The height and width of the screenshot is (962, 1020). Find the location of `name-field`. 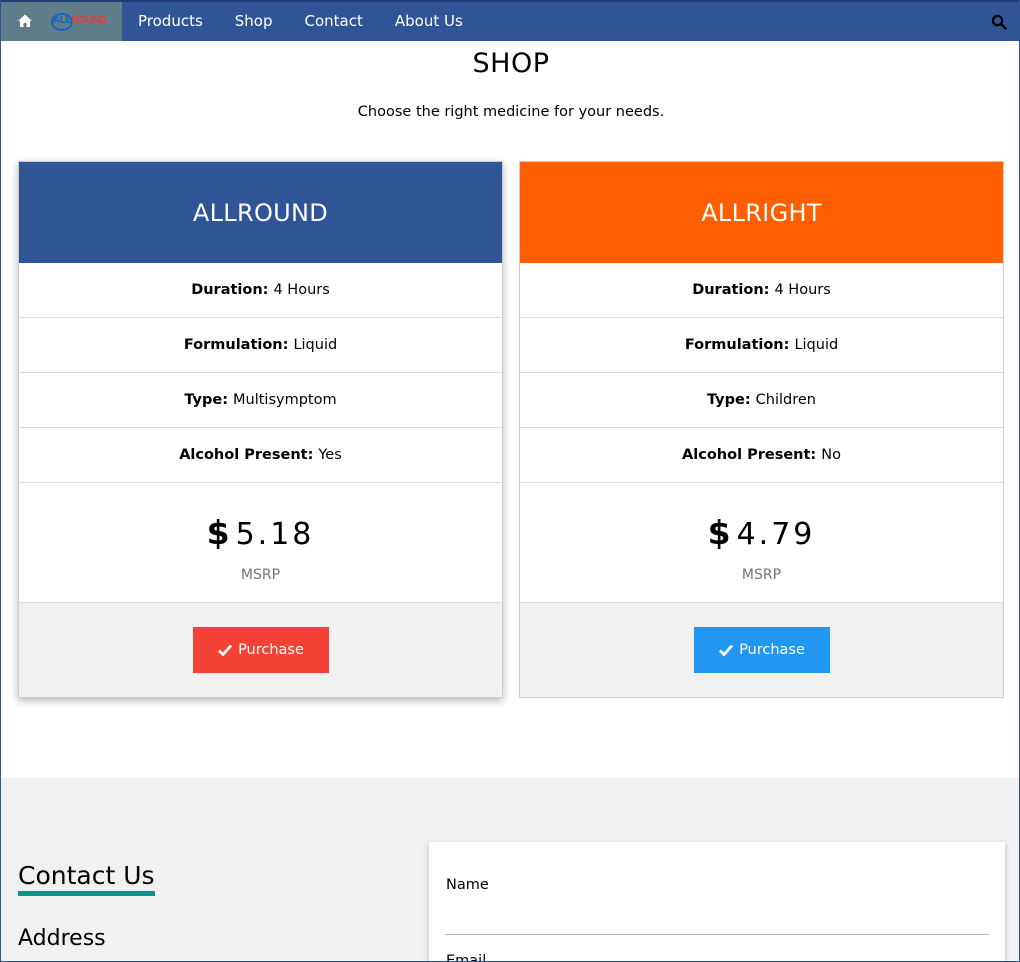

name-field is located at coordinates (717, 934).